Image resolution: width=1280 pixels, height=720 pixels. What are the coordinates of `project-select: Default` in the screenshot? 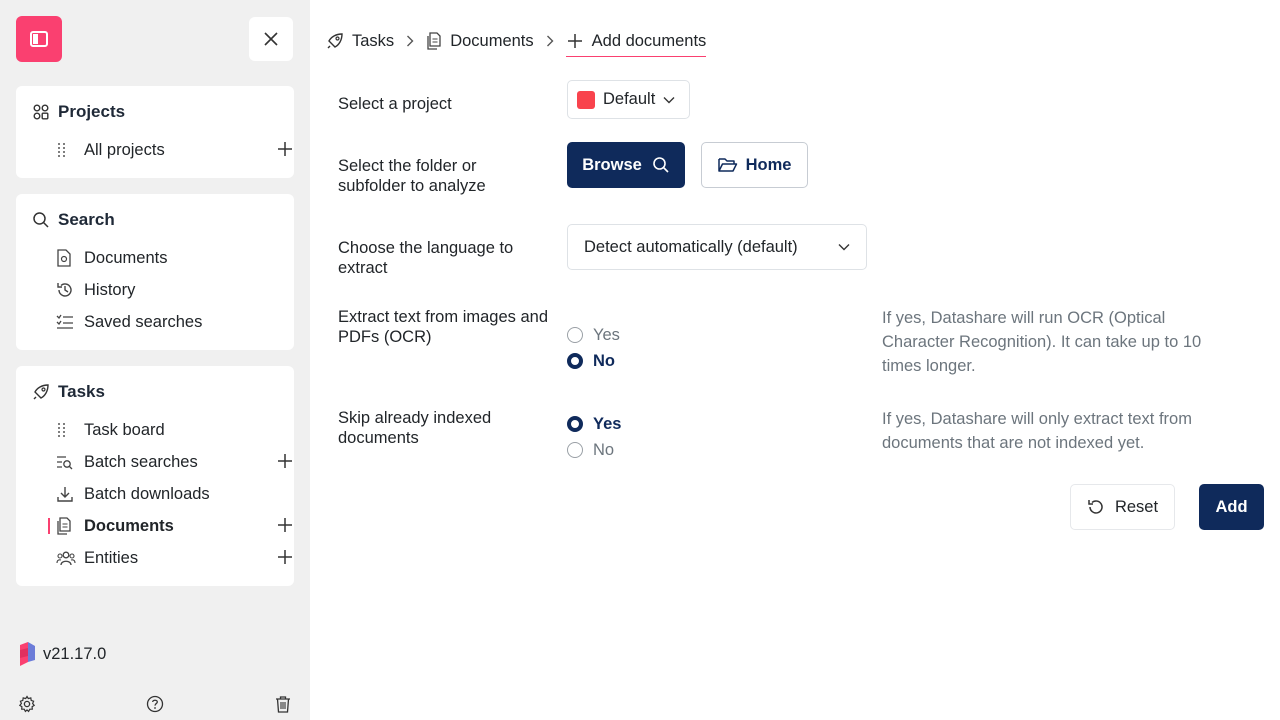 It's located at (628, 99).